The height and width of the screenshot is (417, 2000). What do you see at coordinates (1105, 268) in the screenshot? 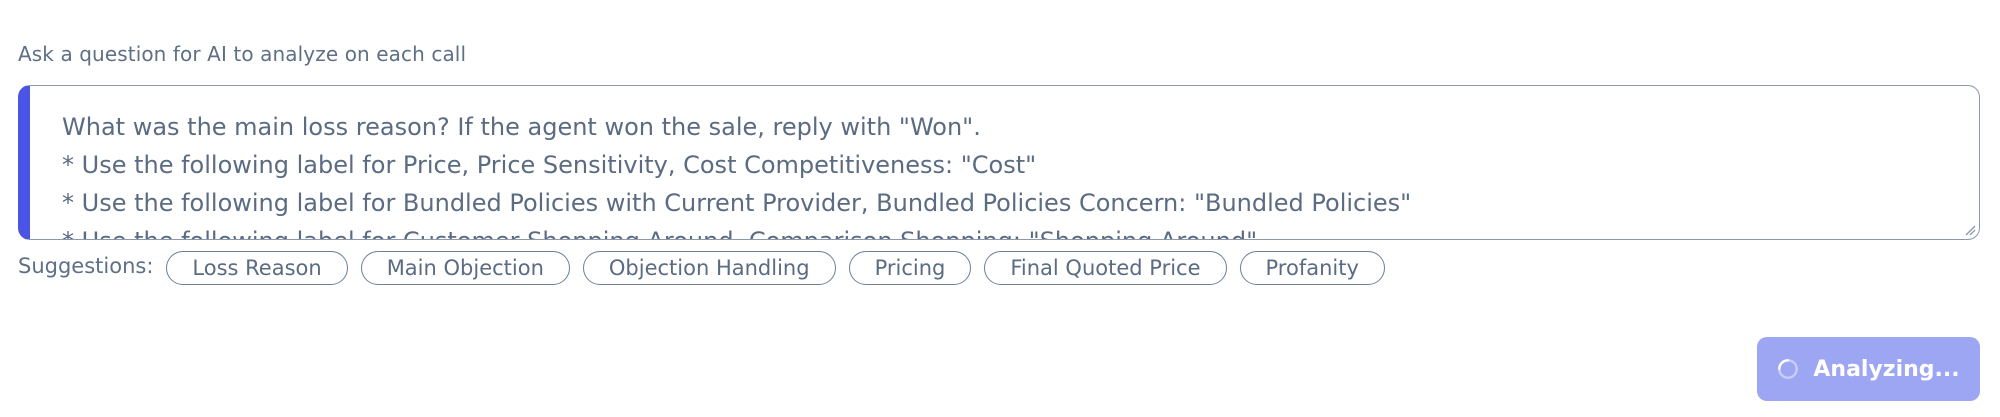
I see `suggestion-chip-final-quoted-price: Final Quoted Price` at bounding box center [1105, 268].